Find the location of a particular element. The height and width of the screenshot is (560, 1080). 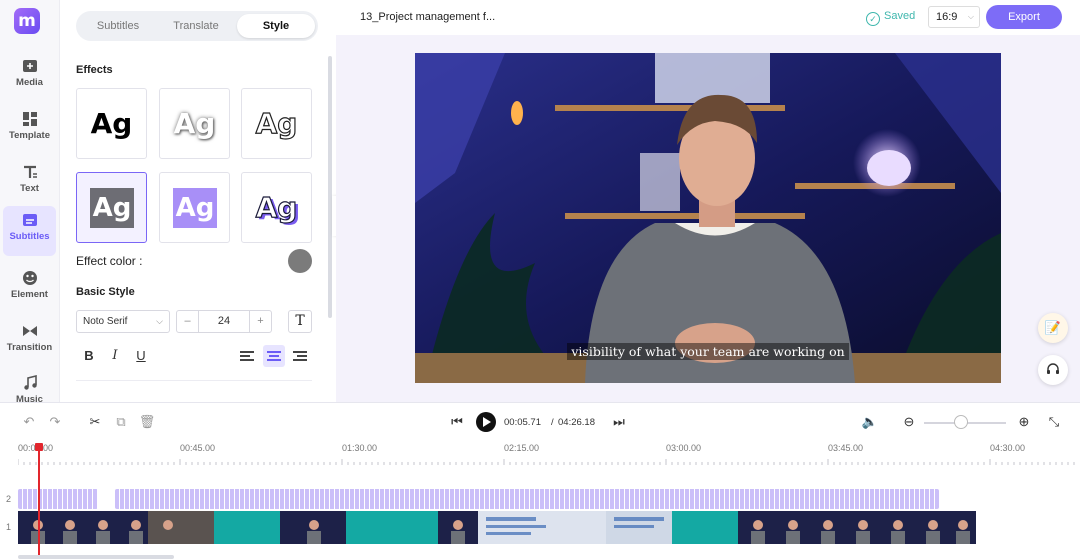

timeline-scrollbar is located at coordinates (96, 557).